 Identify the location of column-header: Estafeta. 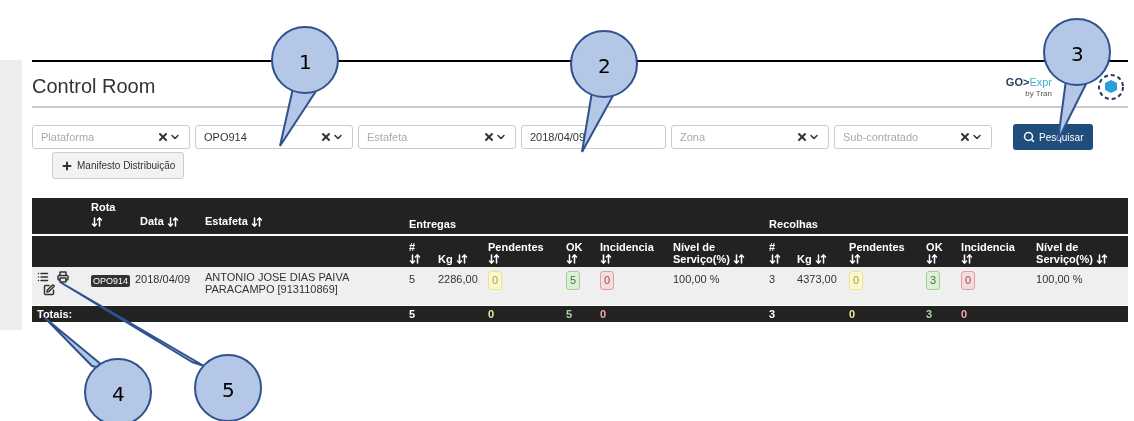
(226, 220).